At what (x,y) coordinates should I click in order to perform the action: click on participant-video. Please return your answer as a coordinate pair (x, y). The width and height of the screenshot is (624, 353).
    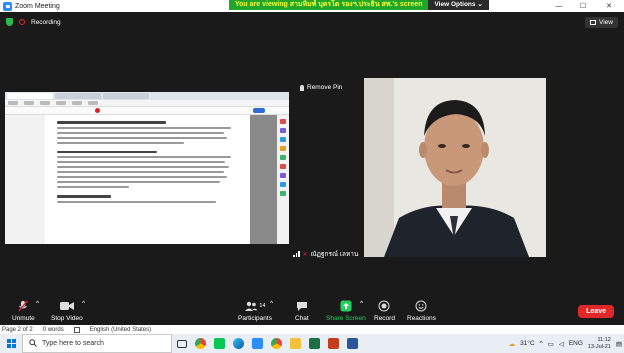
    Looking at the image, I should click on (455, 167).